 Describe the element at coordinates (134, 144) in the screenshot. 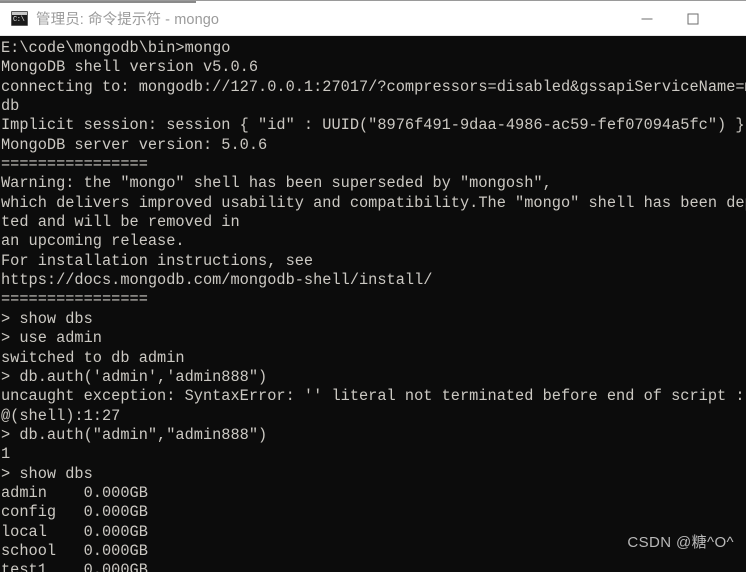

I see `console-line: MongoDB server version: 5.0.6` at that location.